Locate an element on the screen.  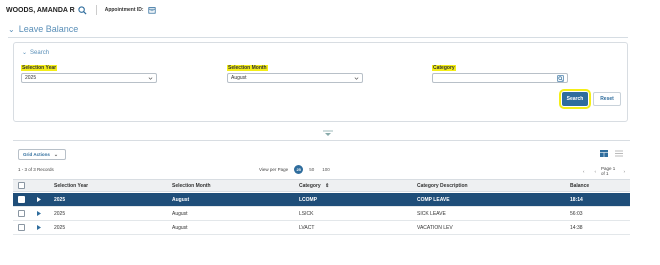
next-page-icon: › is located at coordinates (625, 171).